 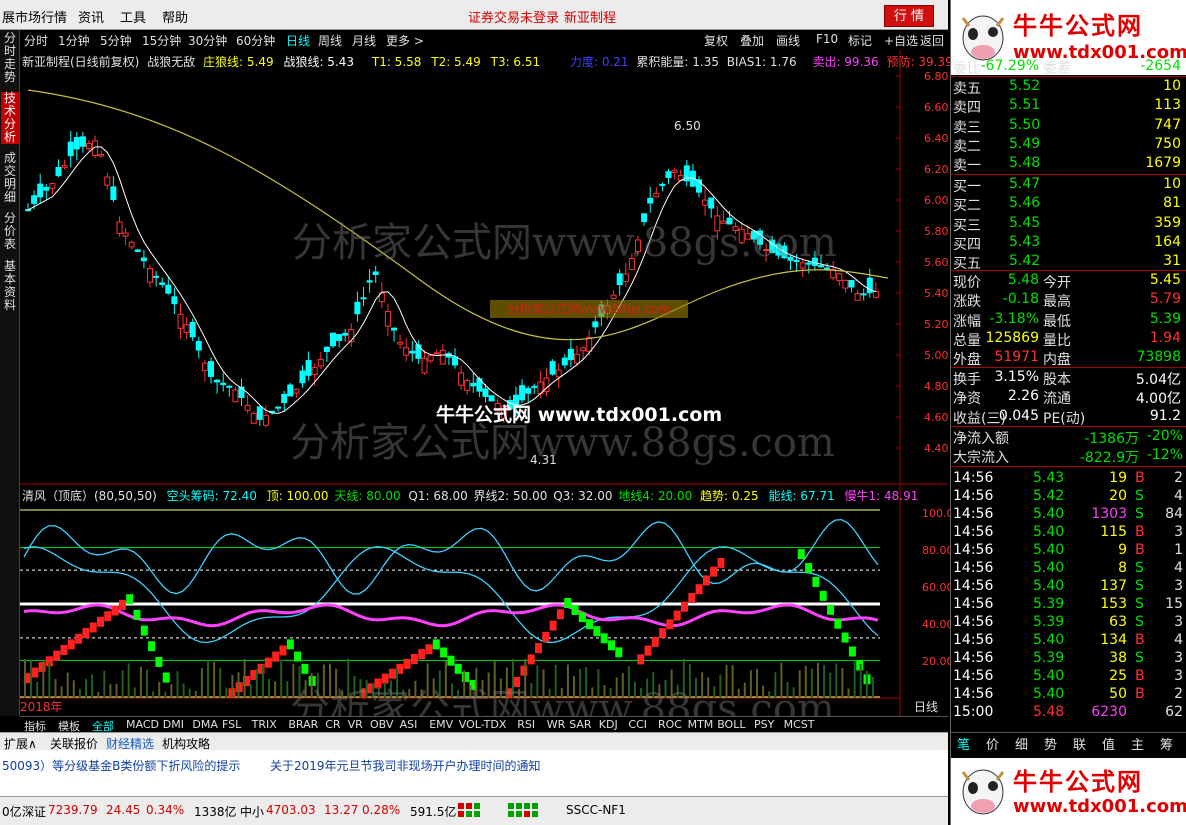 I want to click on ind-t1: T1: 5.58, so click(x=396, y=62).